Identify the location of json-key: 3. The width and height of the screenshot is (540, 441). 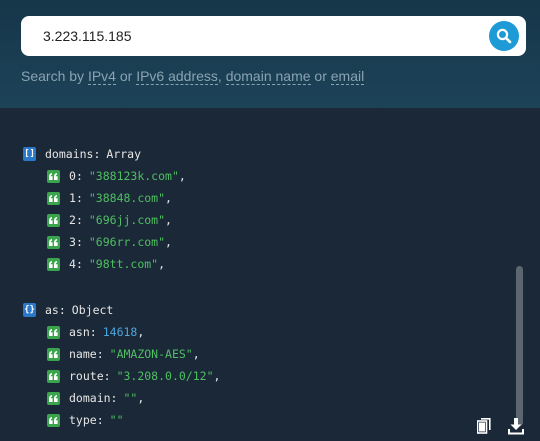
(72, 242).